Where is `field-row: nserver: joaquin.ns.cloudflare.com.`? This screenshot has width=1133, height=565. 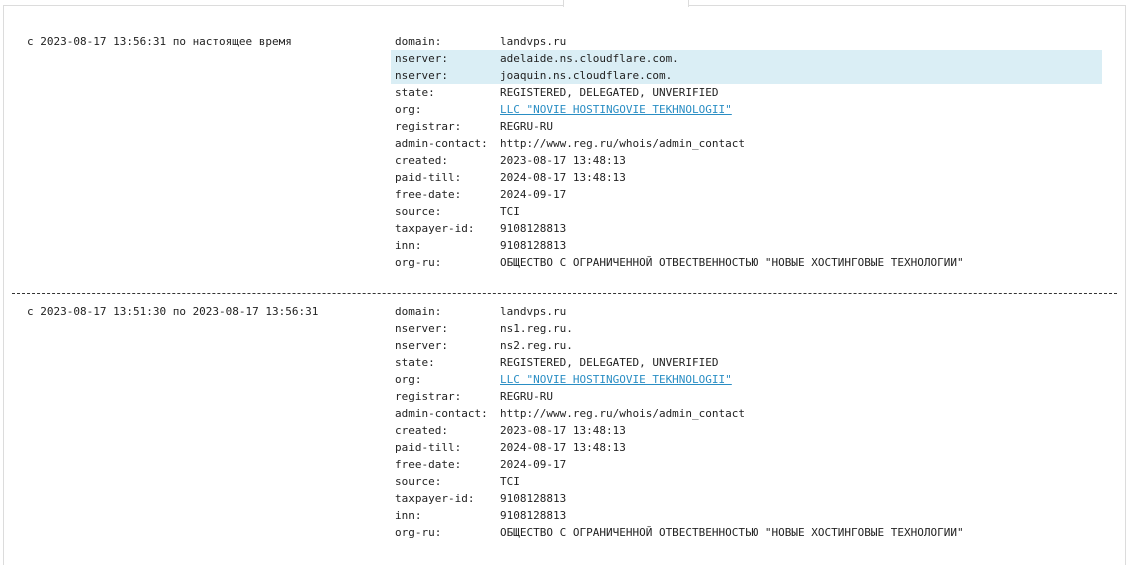
field-row: nserver: joaquin.ns.cloudflare.com. is located at coordinates (746, 75).